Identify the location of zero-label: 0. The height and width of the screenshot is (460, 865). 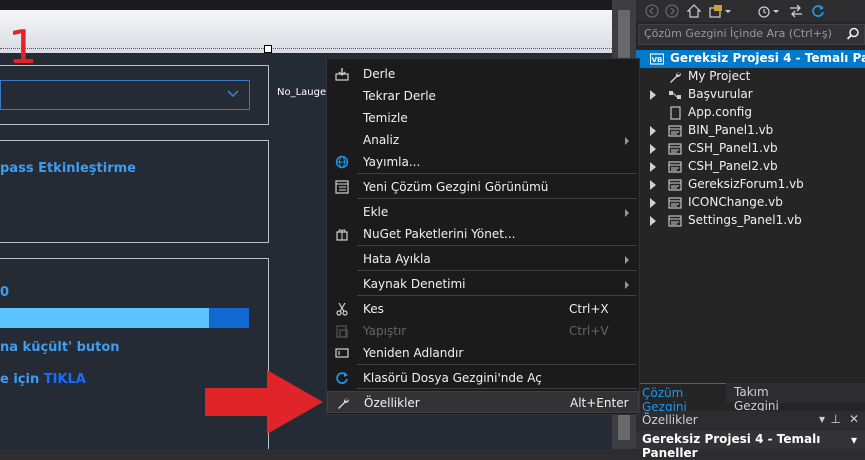
(5, 292).